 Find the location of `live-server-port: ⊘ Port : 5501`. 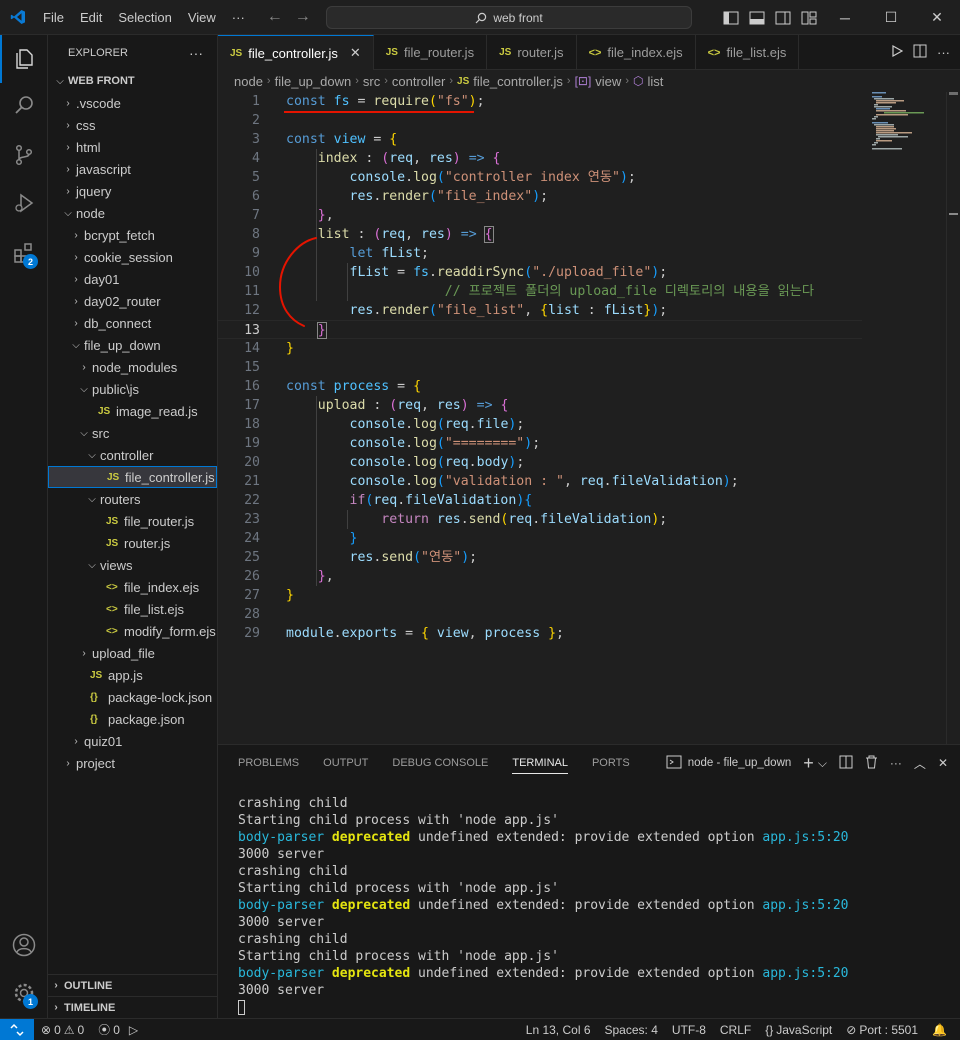

live-server-port: ⊘ Port : 5501 is located at coordinates (882, 1030).